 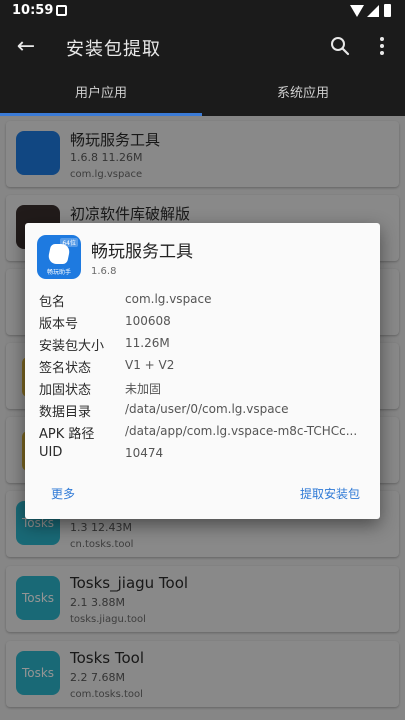 What do you see at coordinates (373, 11) in the screenshot?
I see `signal-icon` at bounding box center [373, 11].